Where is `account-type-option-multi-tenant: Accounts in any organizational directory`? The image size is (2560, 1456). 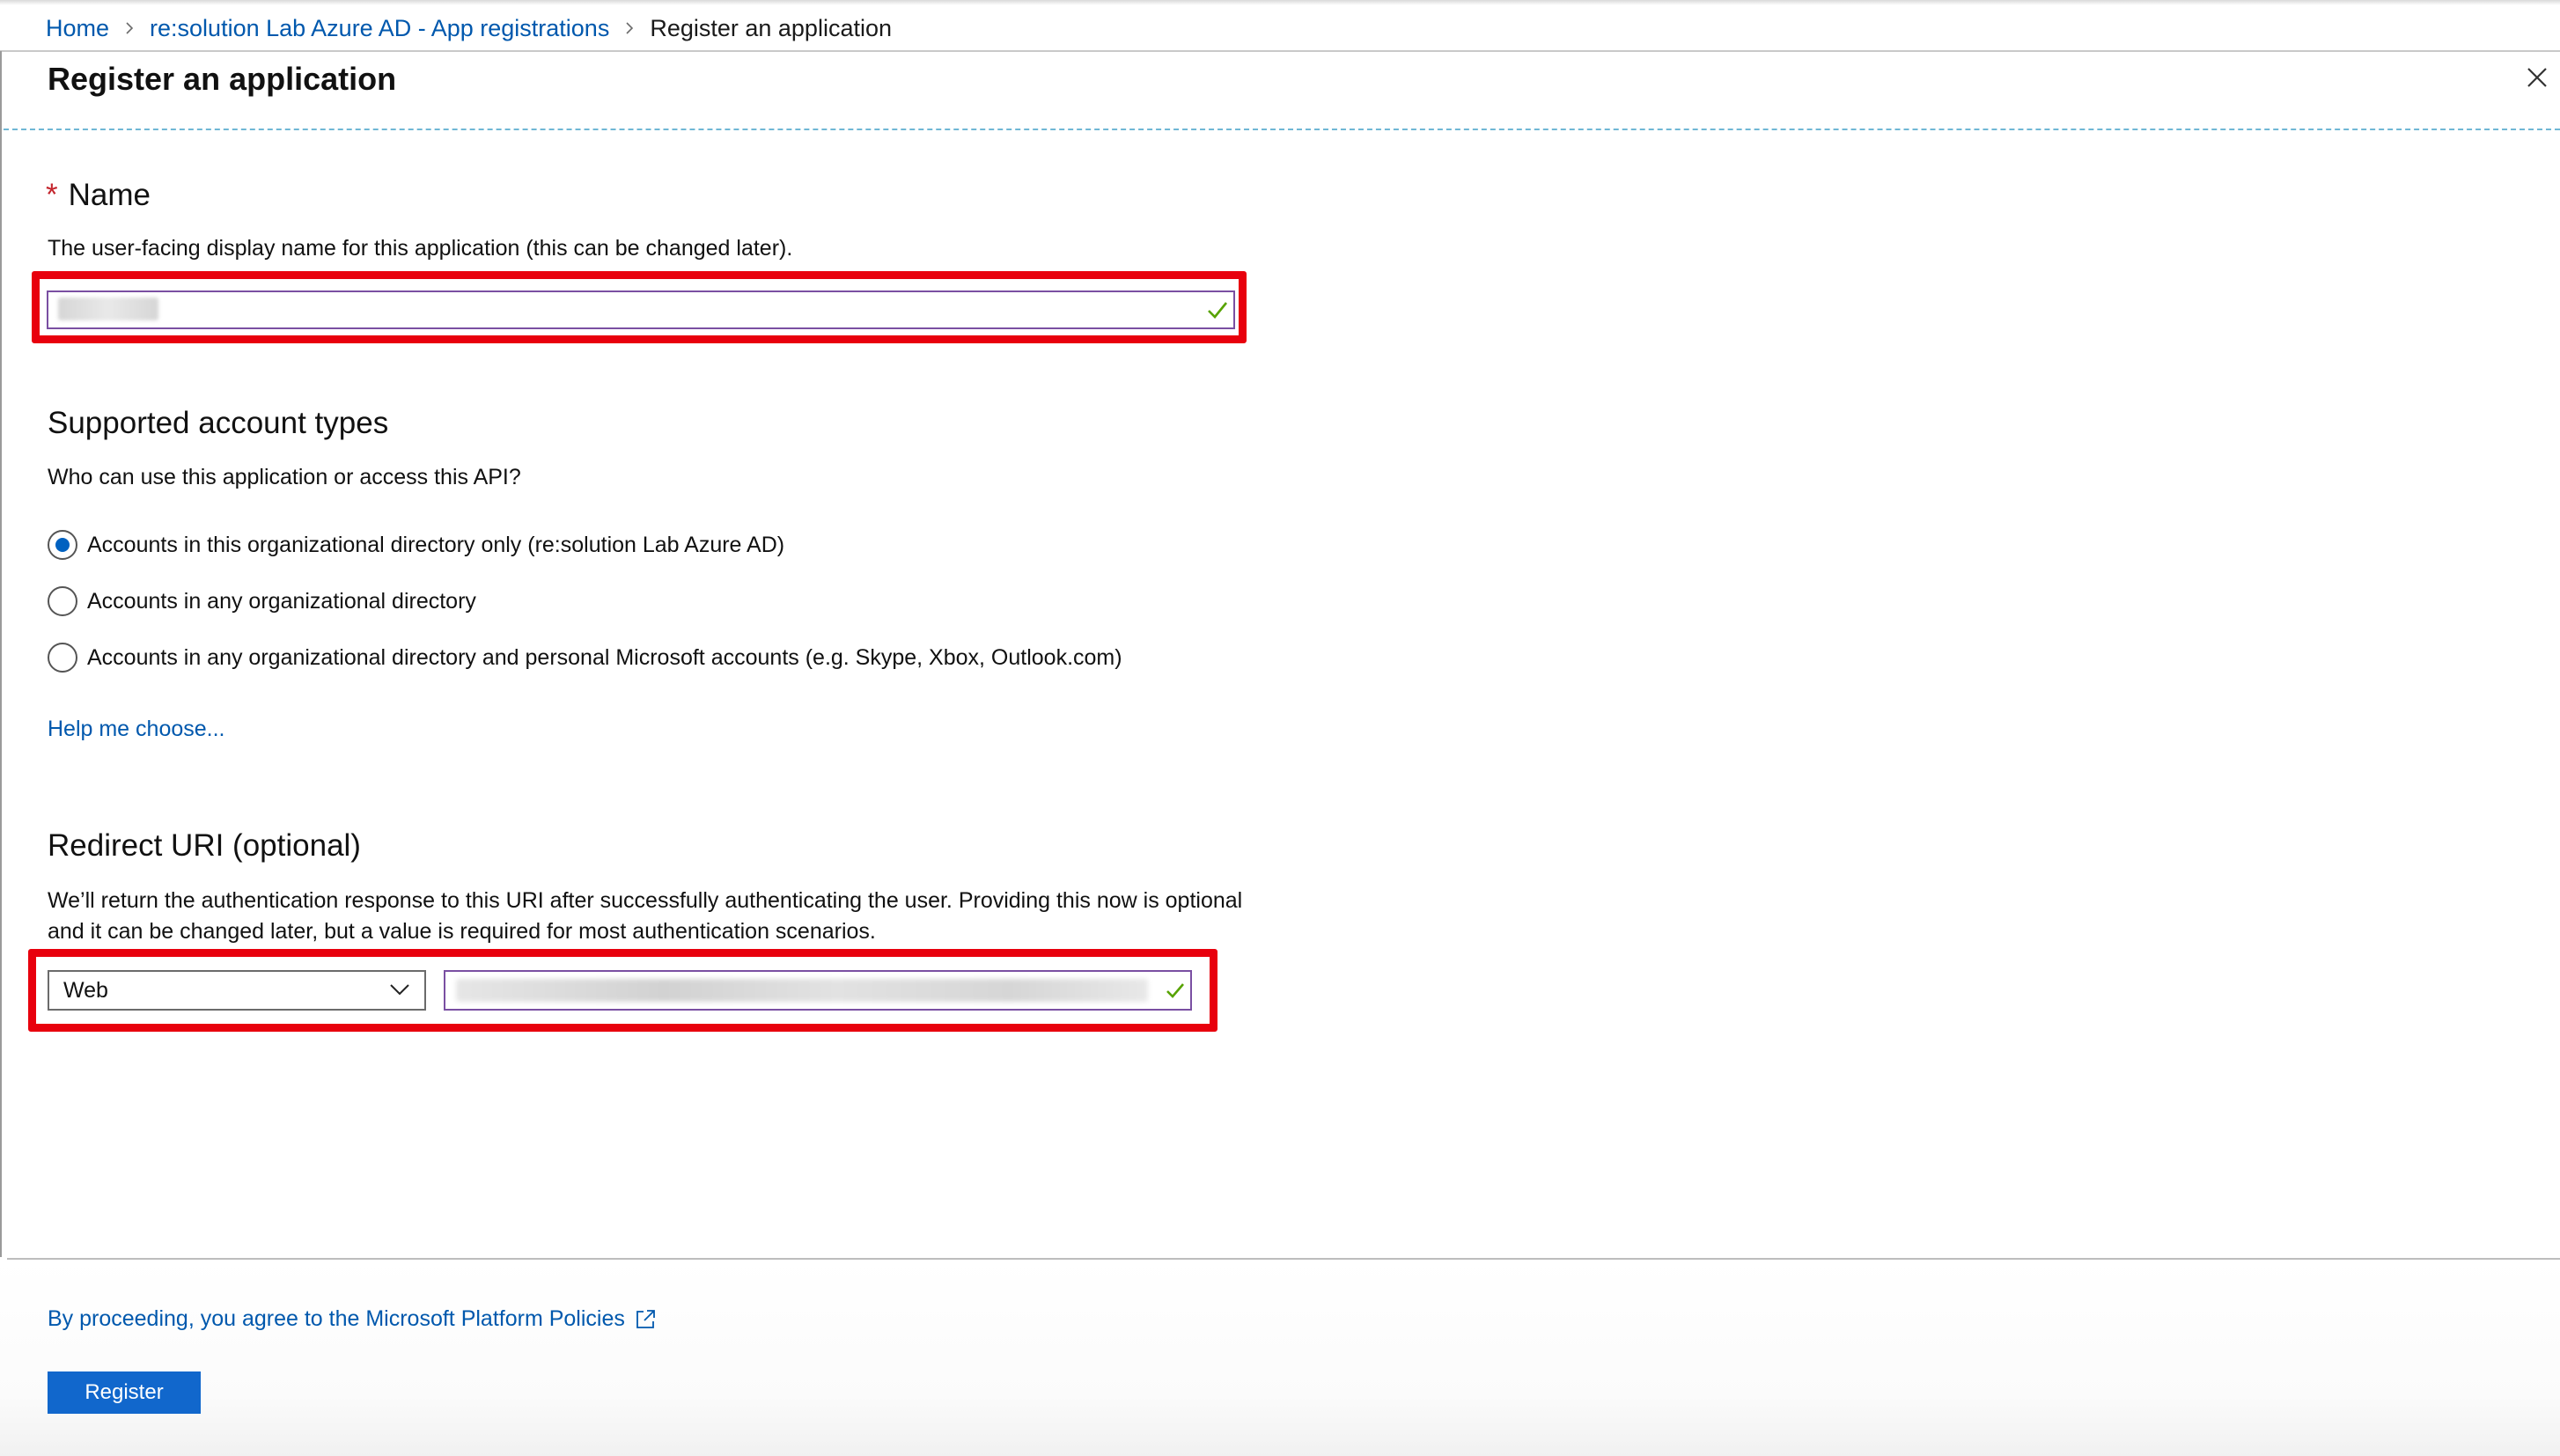 account-type-option-multi-tenant: Accounts in any organizational directory is located at coordinates (262, 601).